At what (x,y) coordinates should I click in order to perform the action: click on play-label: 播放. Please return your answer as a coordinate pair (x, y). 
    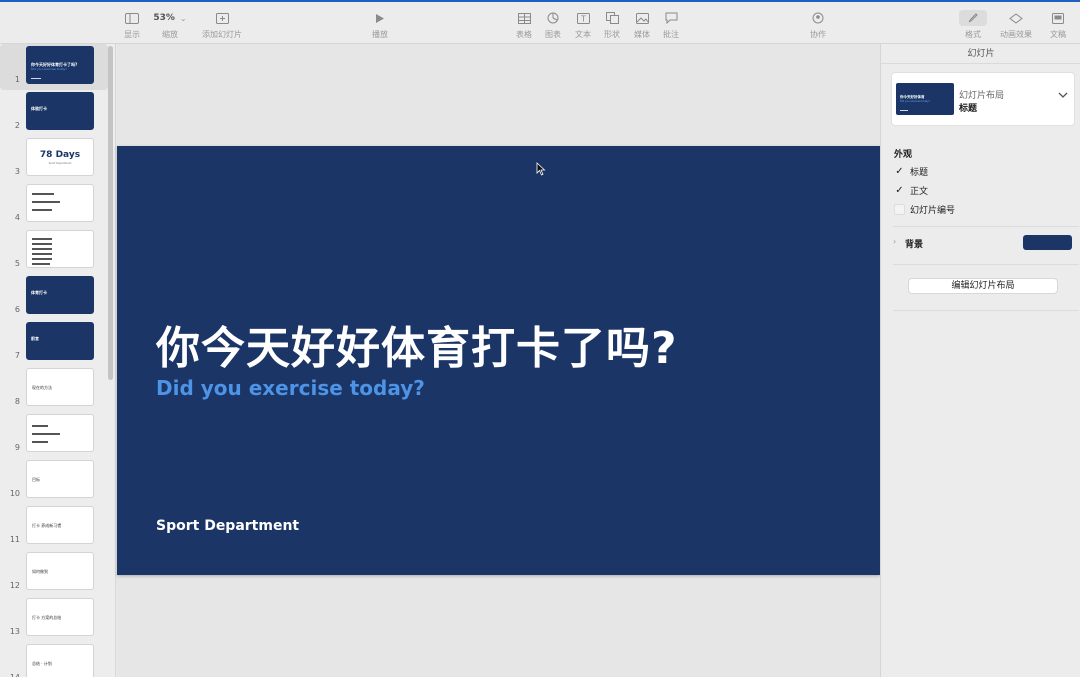
    Looking at the image, I should click on (380, 34).